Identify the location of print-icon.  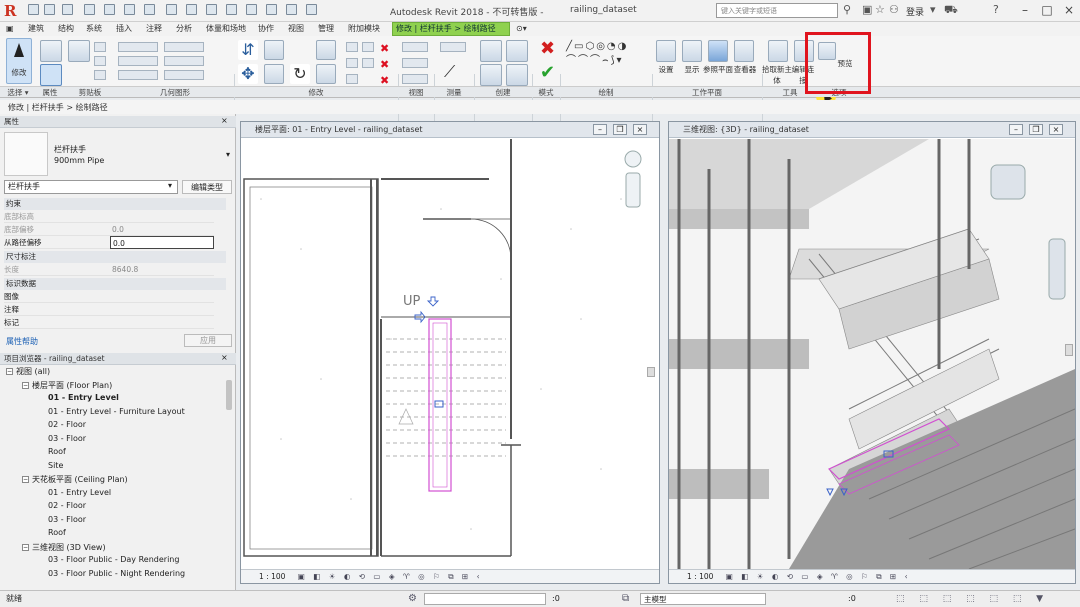
(129, 9).